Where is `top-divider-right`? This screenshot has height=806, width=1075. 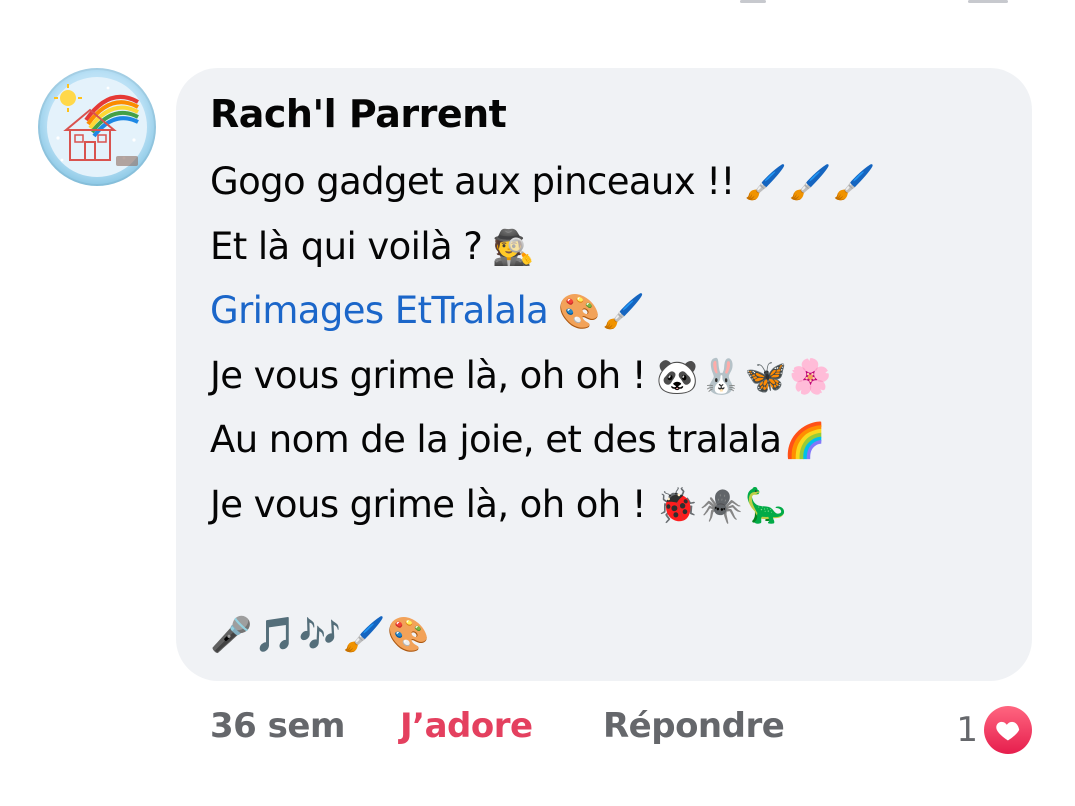
top-divider-right is located at coordinates (988, 1).